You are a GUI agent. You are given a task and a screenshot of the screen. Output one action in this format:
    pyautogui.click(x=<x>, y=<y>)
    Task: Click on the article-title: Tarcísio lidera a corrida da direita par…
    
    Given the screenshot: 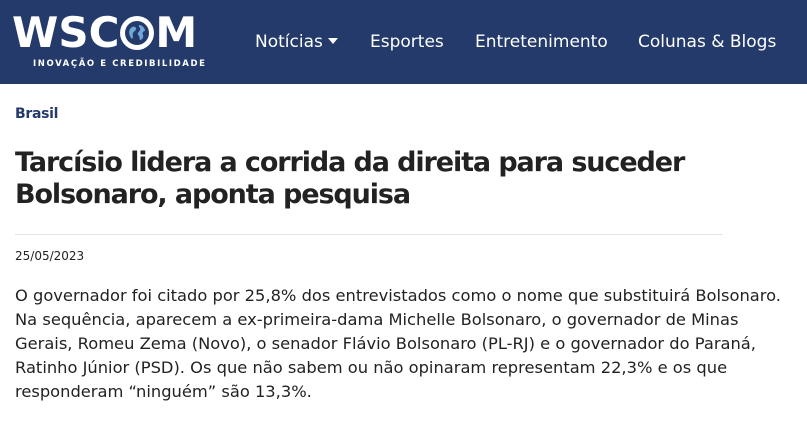 What is the action you would take?
    pyautogui.click(x=350, y=178)
    